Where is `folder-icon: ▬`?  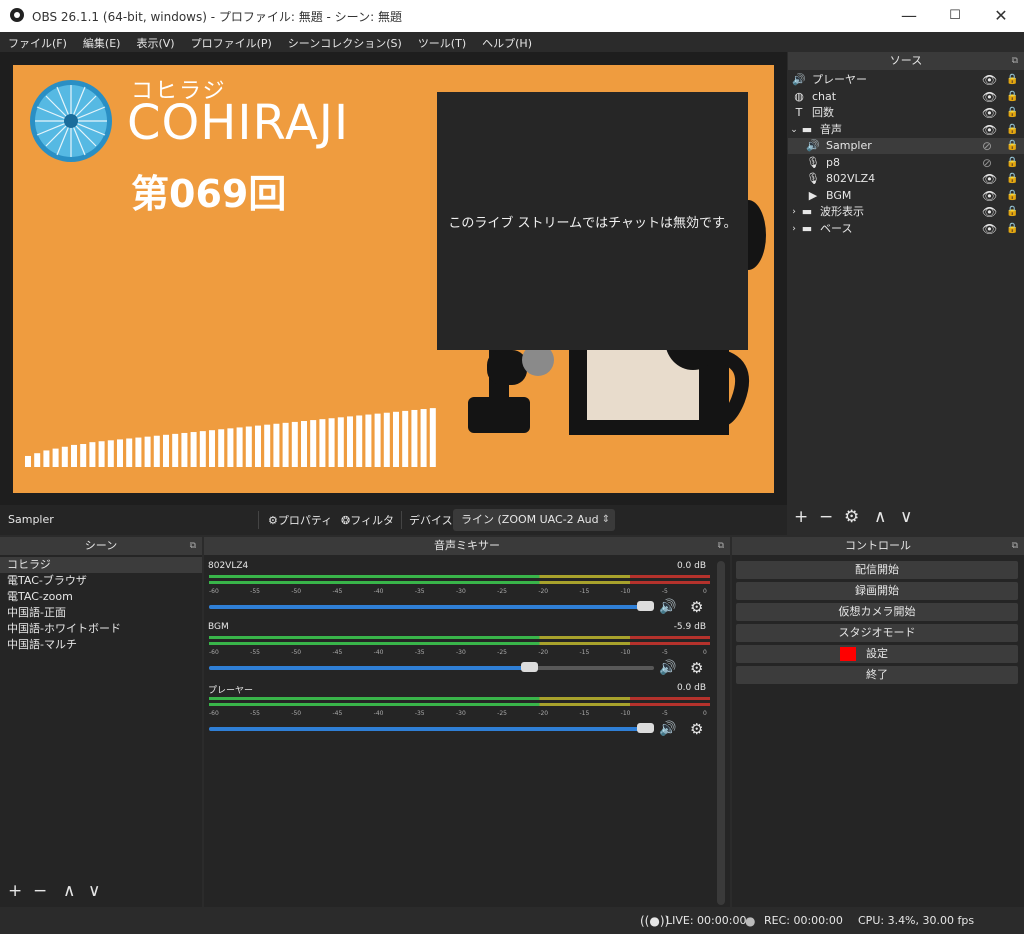 folder-icon: ▬ is located at coordinates (807, 129).